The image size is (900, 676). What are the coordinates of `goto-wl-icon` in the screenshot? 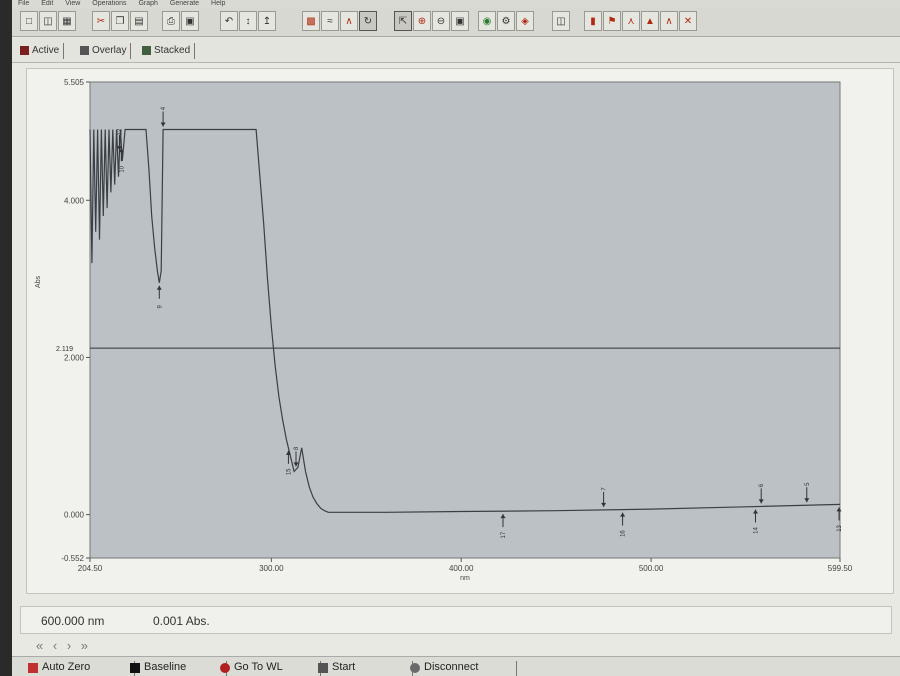 It's located at (225, 668).